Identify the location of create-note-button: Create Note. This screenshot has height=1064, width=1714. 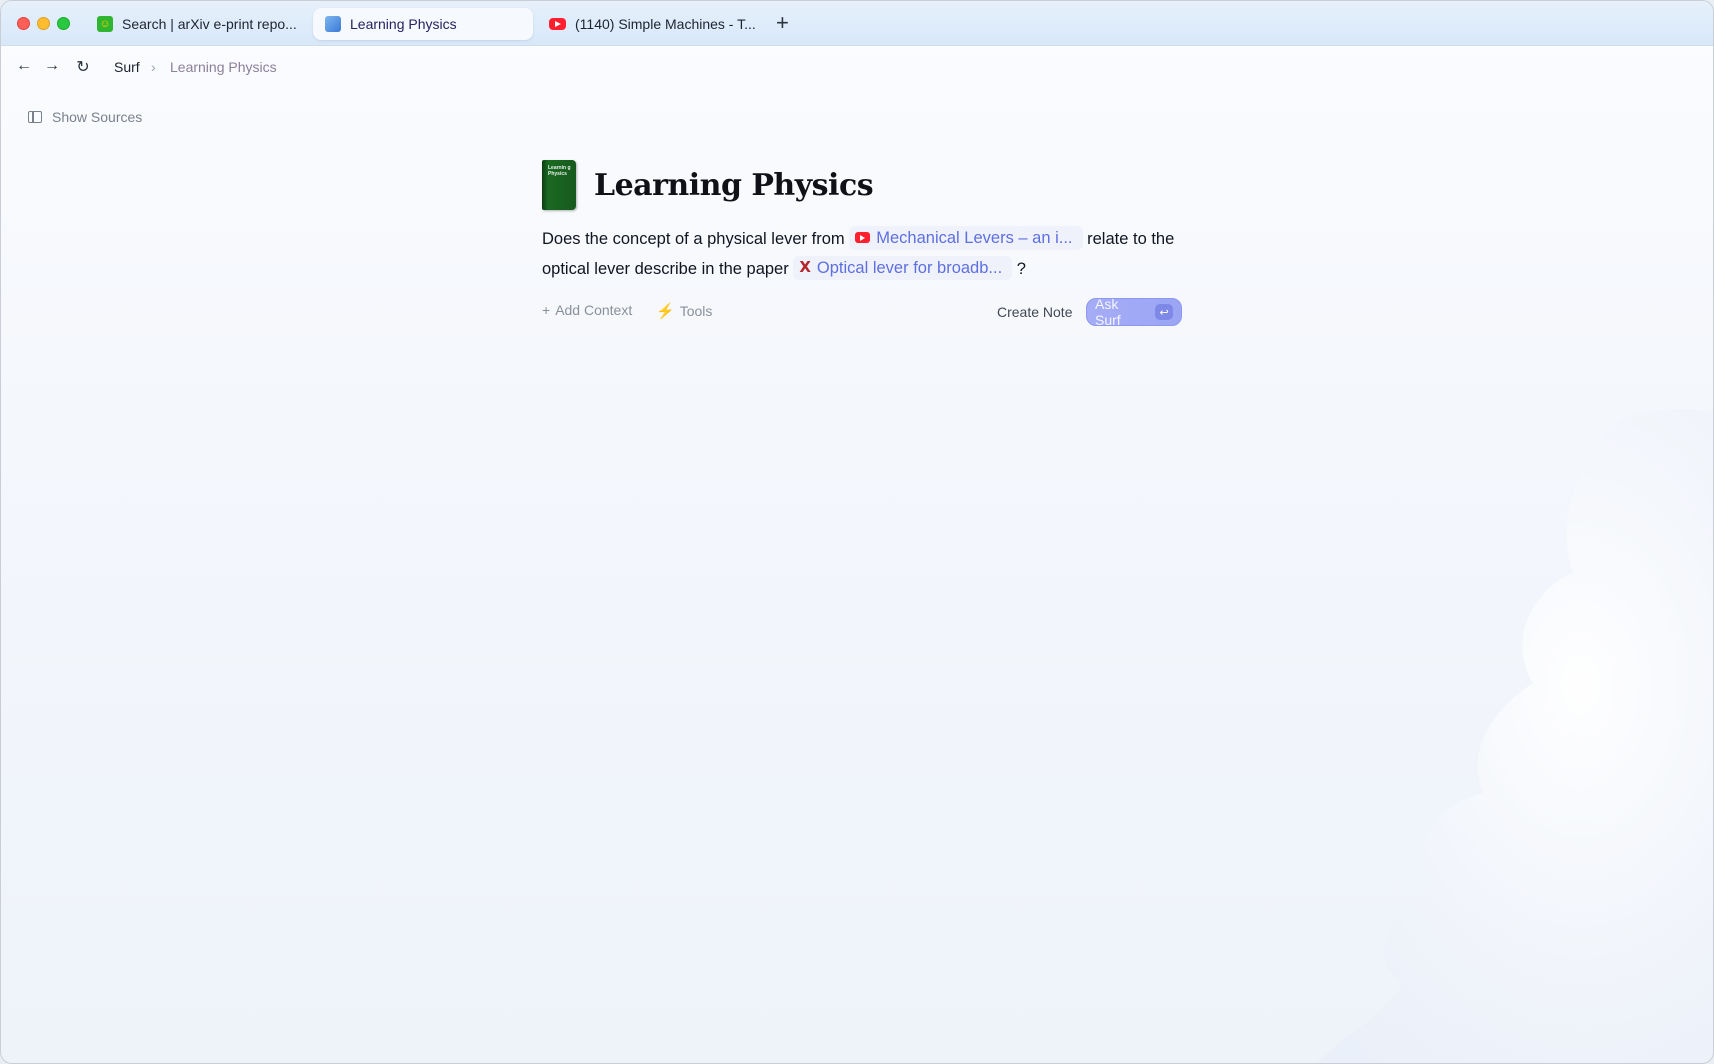
(1035, 312).